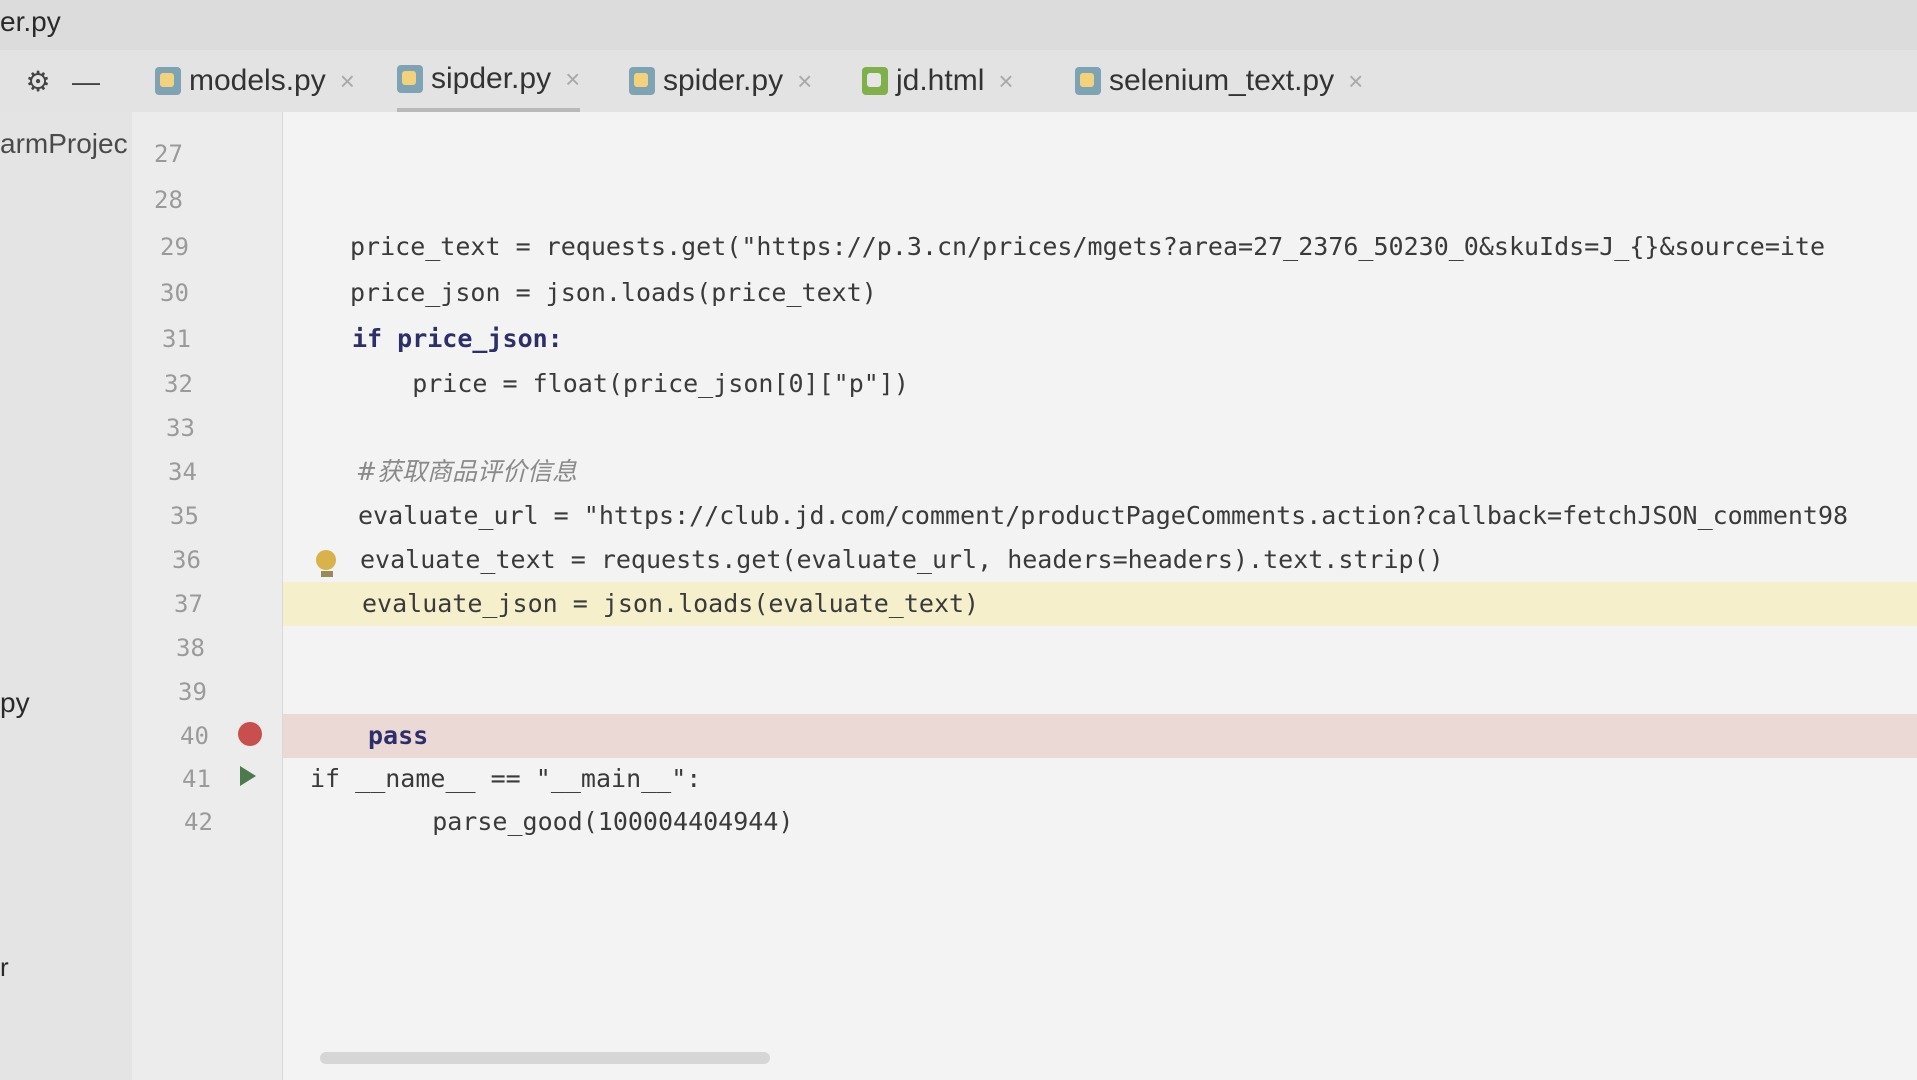 Image resolution: width=1917 pixels, height=1080 pixels. What do you see at coordinates (188, 604) in the screenshot?
I see `line-number: 37` at bounding box center [188, 604].